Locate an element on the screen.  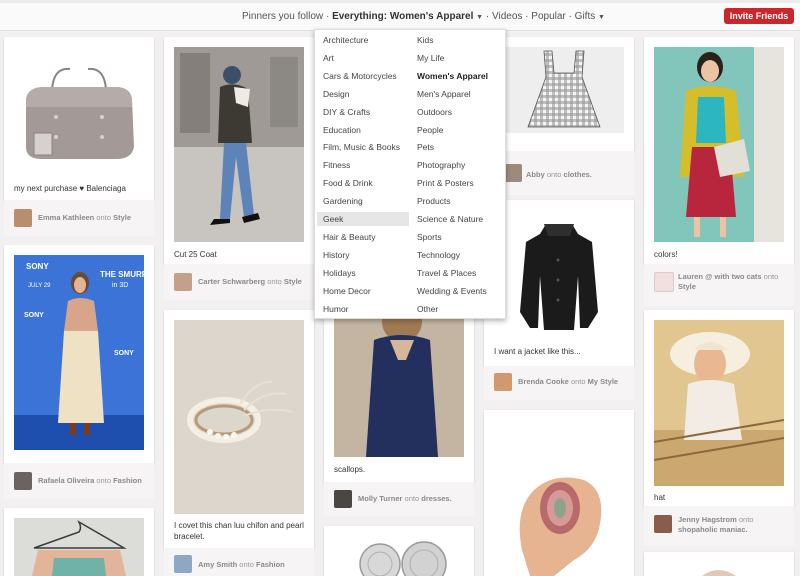
pin-attribution: Brenda Cooke onto My Style is located at coordinates (568, 382).